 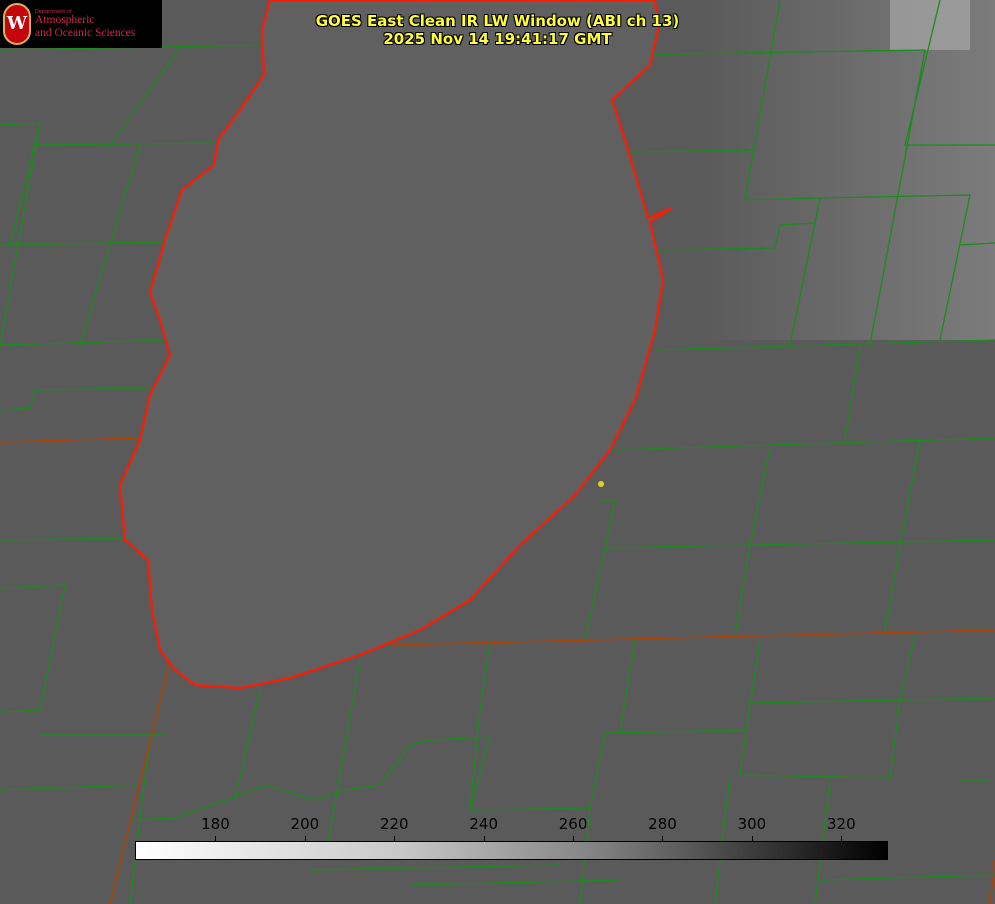 I want to click on colorbar-tick-label: 300, so click(x=752, y=824).